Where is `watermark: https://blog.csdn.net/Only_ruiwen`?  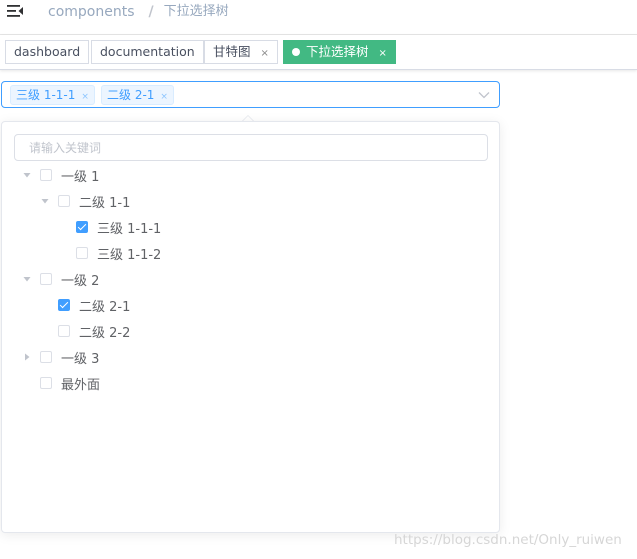 watermark: https://blog.csdn.net/Only_ruiwen is located at coordinates (508, 540).